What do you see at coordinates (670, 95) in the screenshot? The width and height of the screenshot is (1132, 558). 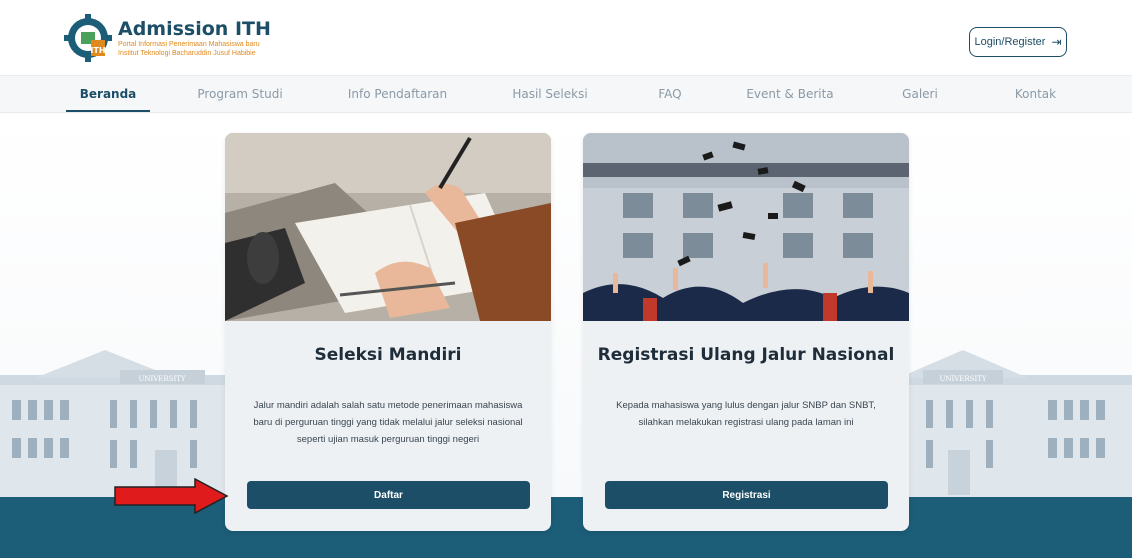 I see `nav-item-faq: FAQ` at bounding box center [670, 95].